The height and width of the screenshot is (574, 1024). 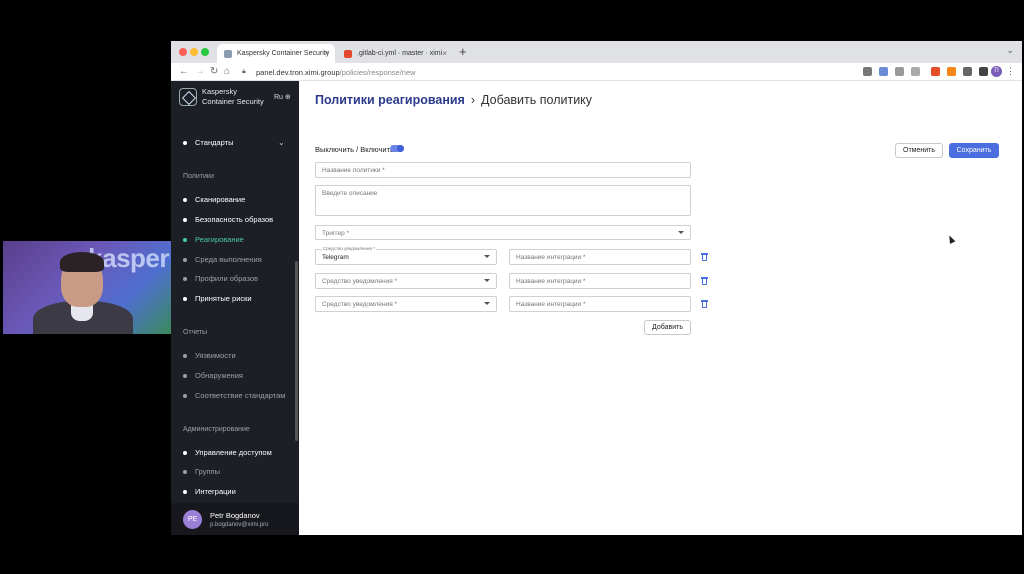 I want to click on url-path: /policies/response/new, so click(x=377, y=72).